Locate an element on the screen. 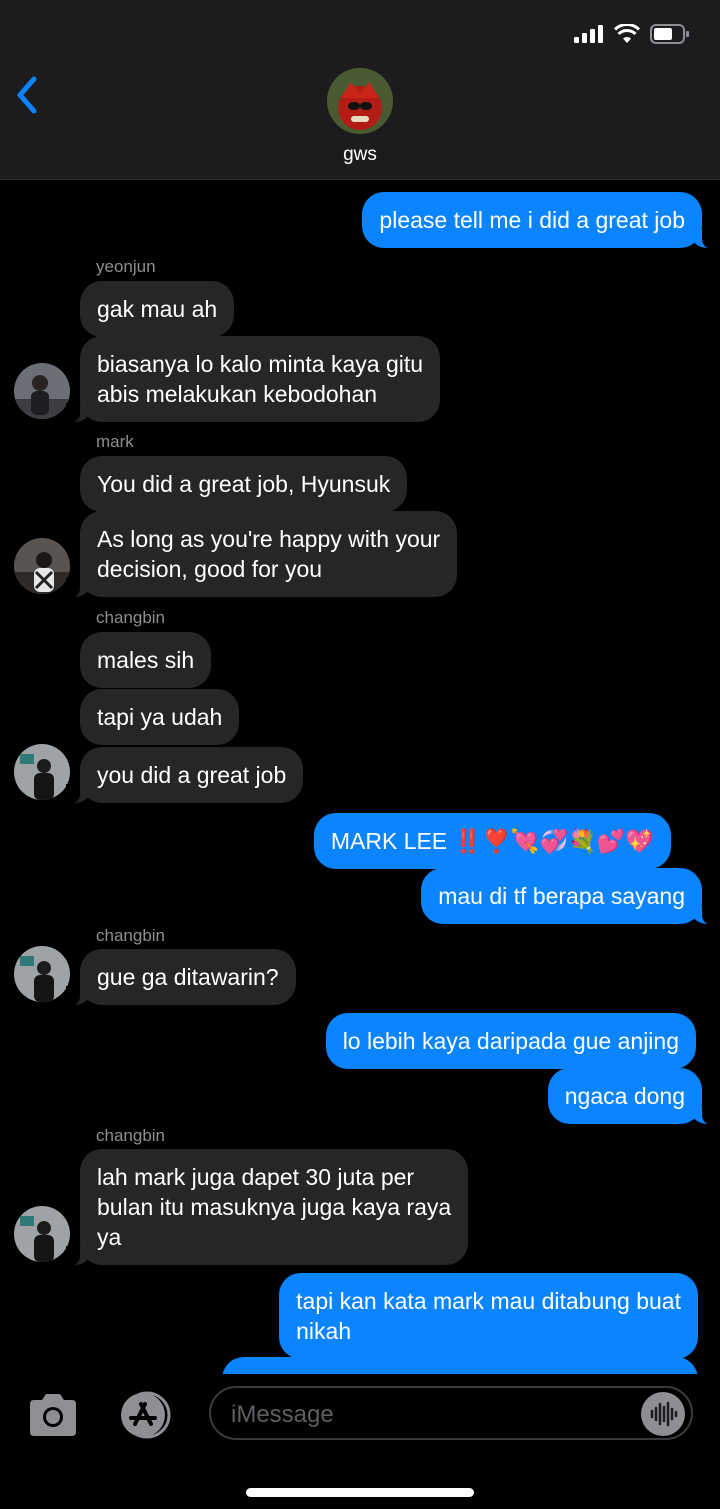  wifi-icon is located at coordinates (627, 33).